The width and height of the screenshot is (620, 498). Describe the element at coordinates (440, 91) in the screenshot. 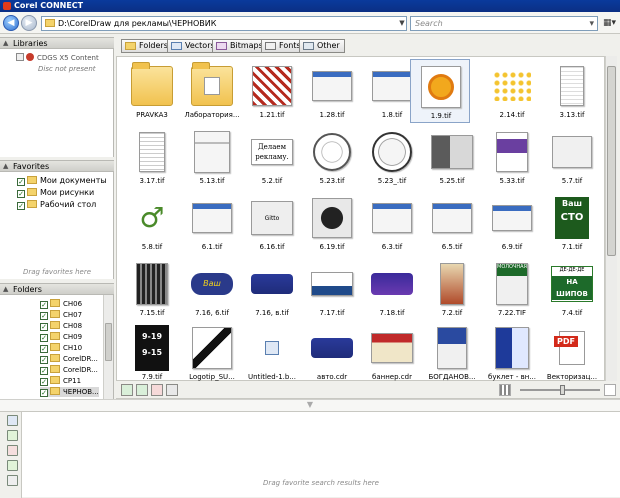

I see `file-tile-selected: 1.9.tif` at that location.